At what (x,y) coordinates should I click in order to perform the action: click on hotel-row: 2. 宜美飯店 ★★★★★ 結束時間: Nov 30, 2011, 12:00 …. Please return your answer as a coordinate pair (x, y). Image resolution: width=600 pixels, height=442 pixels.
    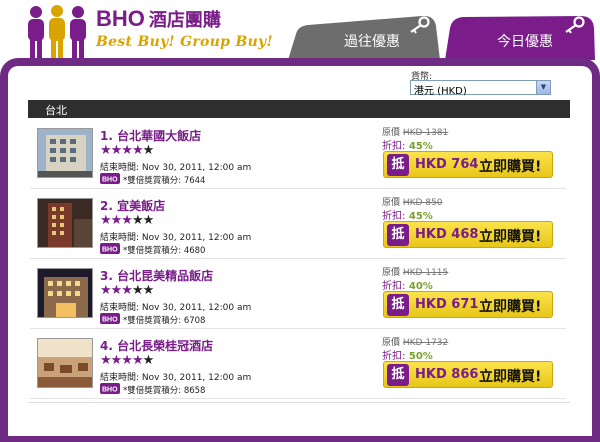
    Looking at the image, I should click on (298, 225).